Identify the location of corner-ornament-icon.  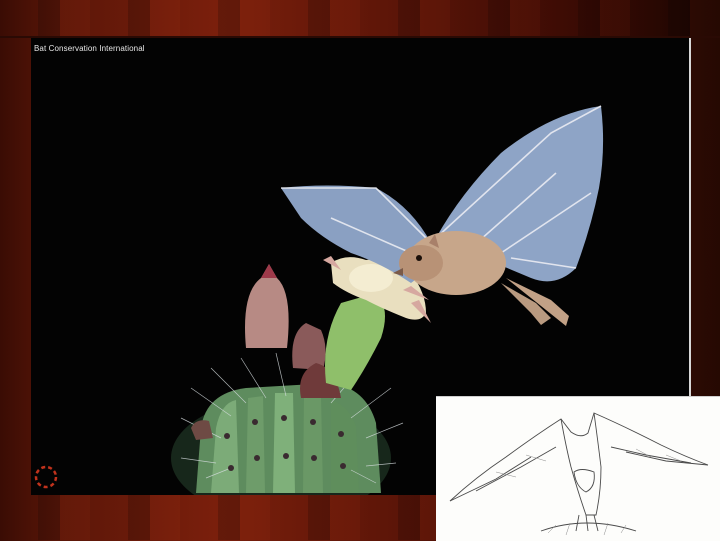
(46, 477).